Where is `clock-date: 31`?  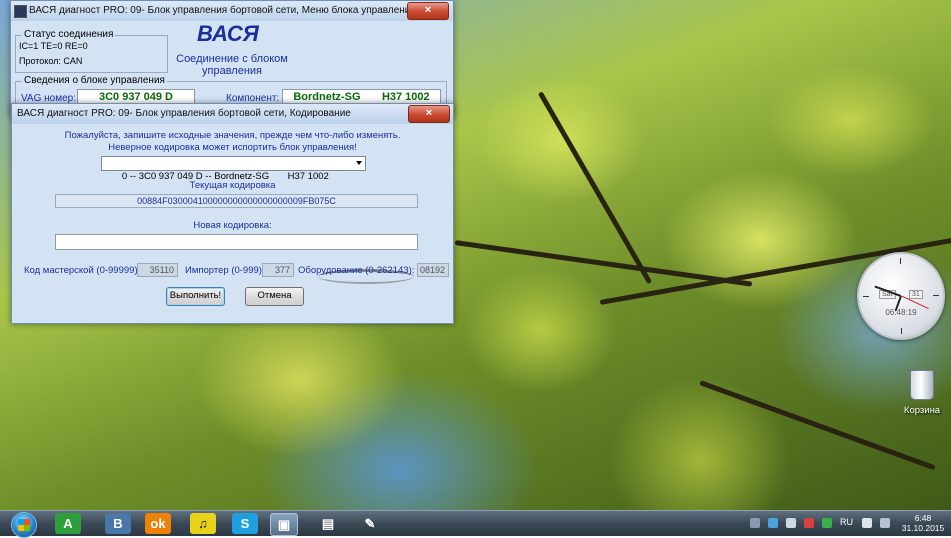 clock-date: 31 is located at coordinates (916, 294).